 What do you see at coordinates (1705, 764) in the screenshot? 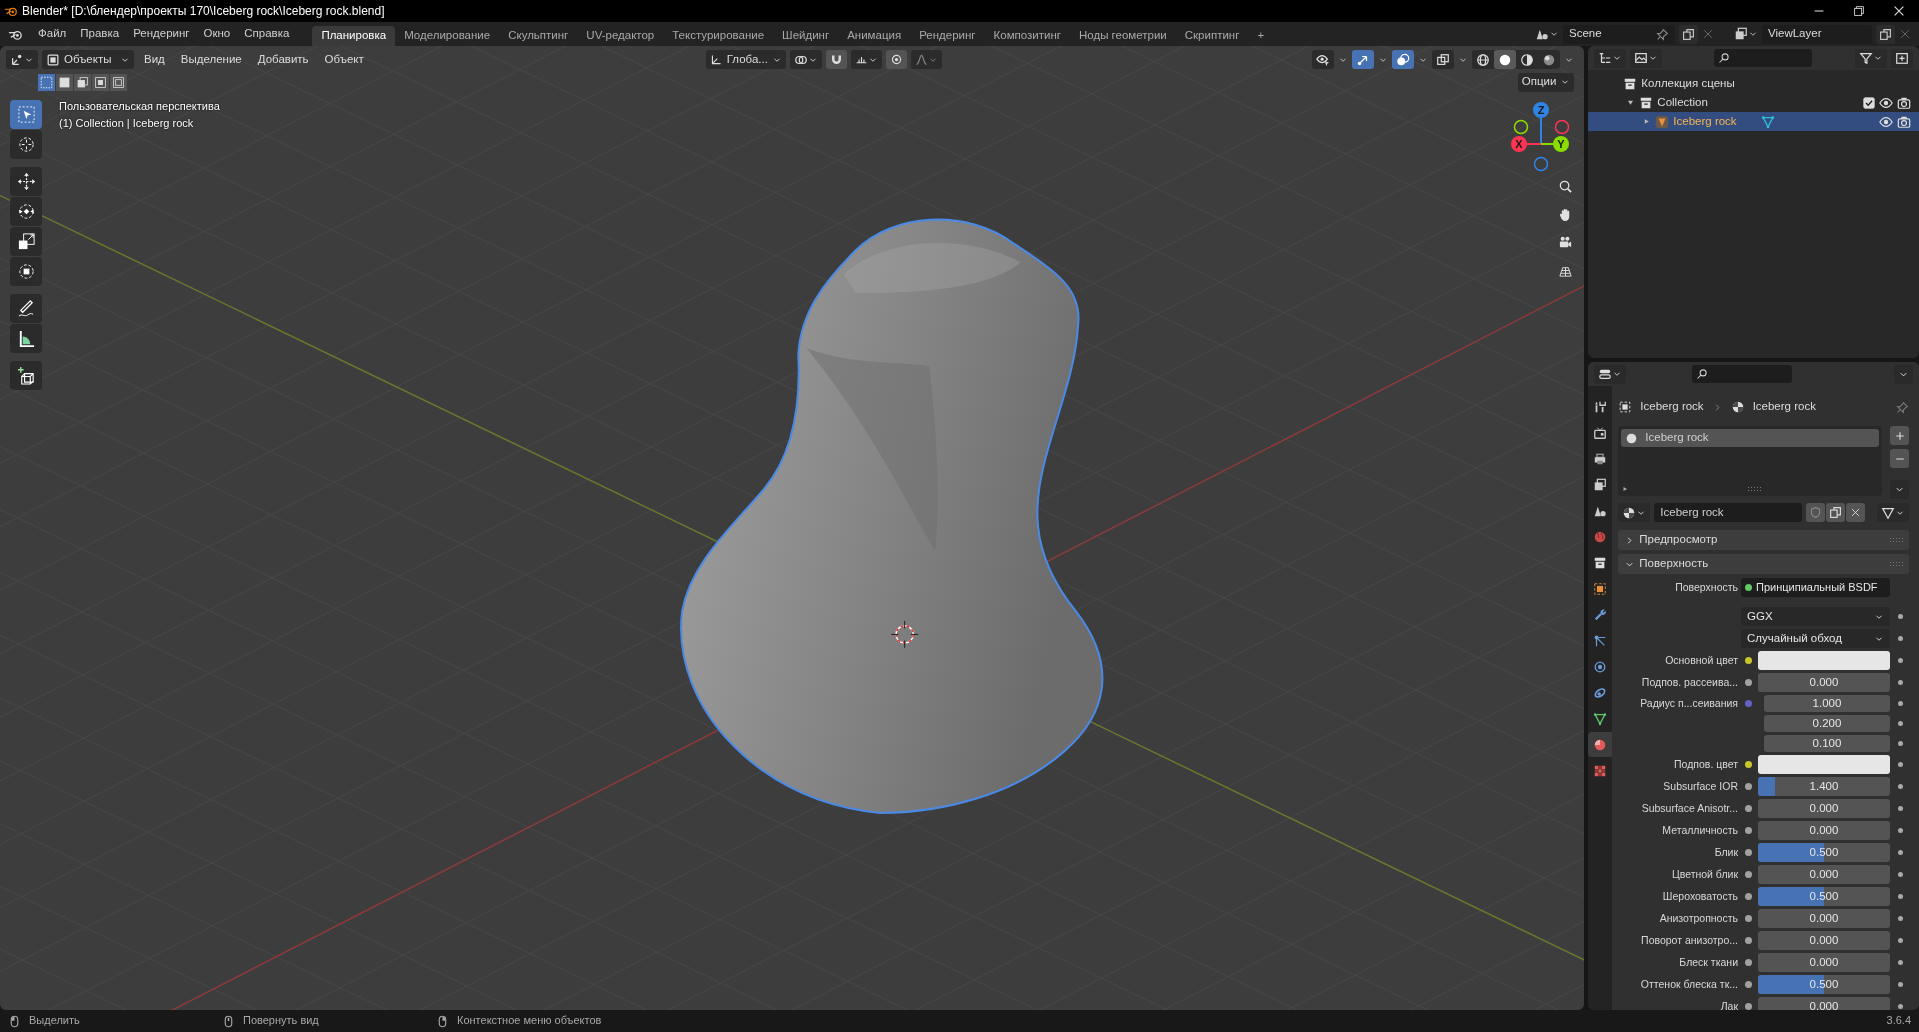
I see `field-label: Подпов. цвет` at bounding box center [1705, 764].